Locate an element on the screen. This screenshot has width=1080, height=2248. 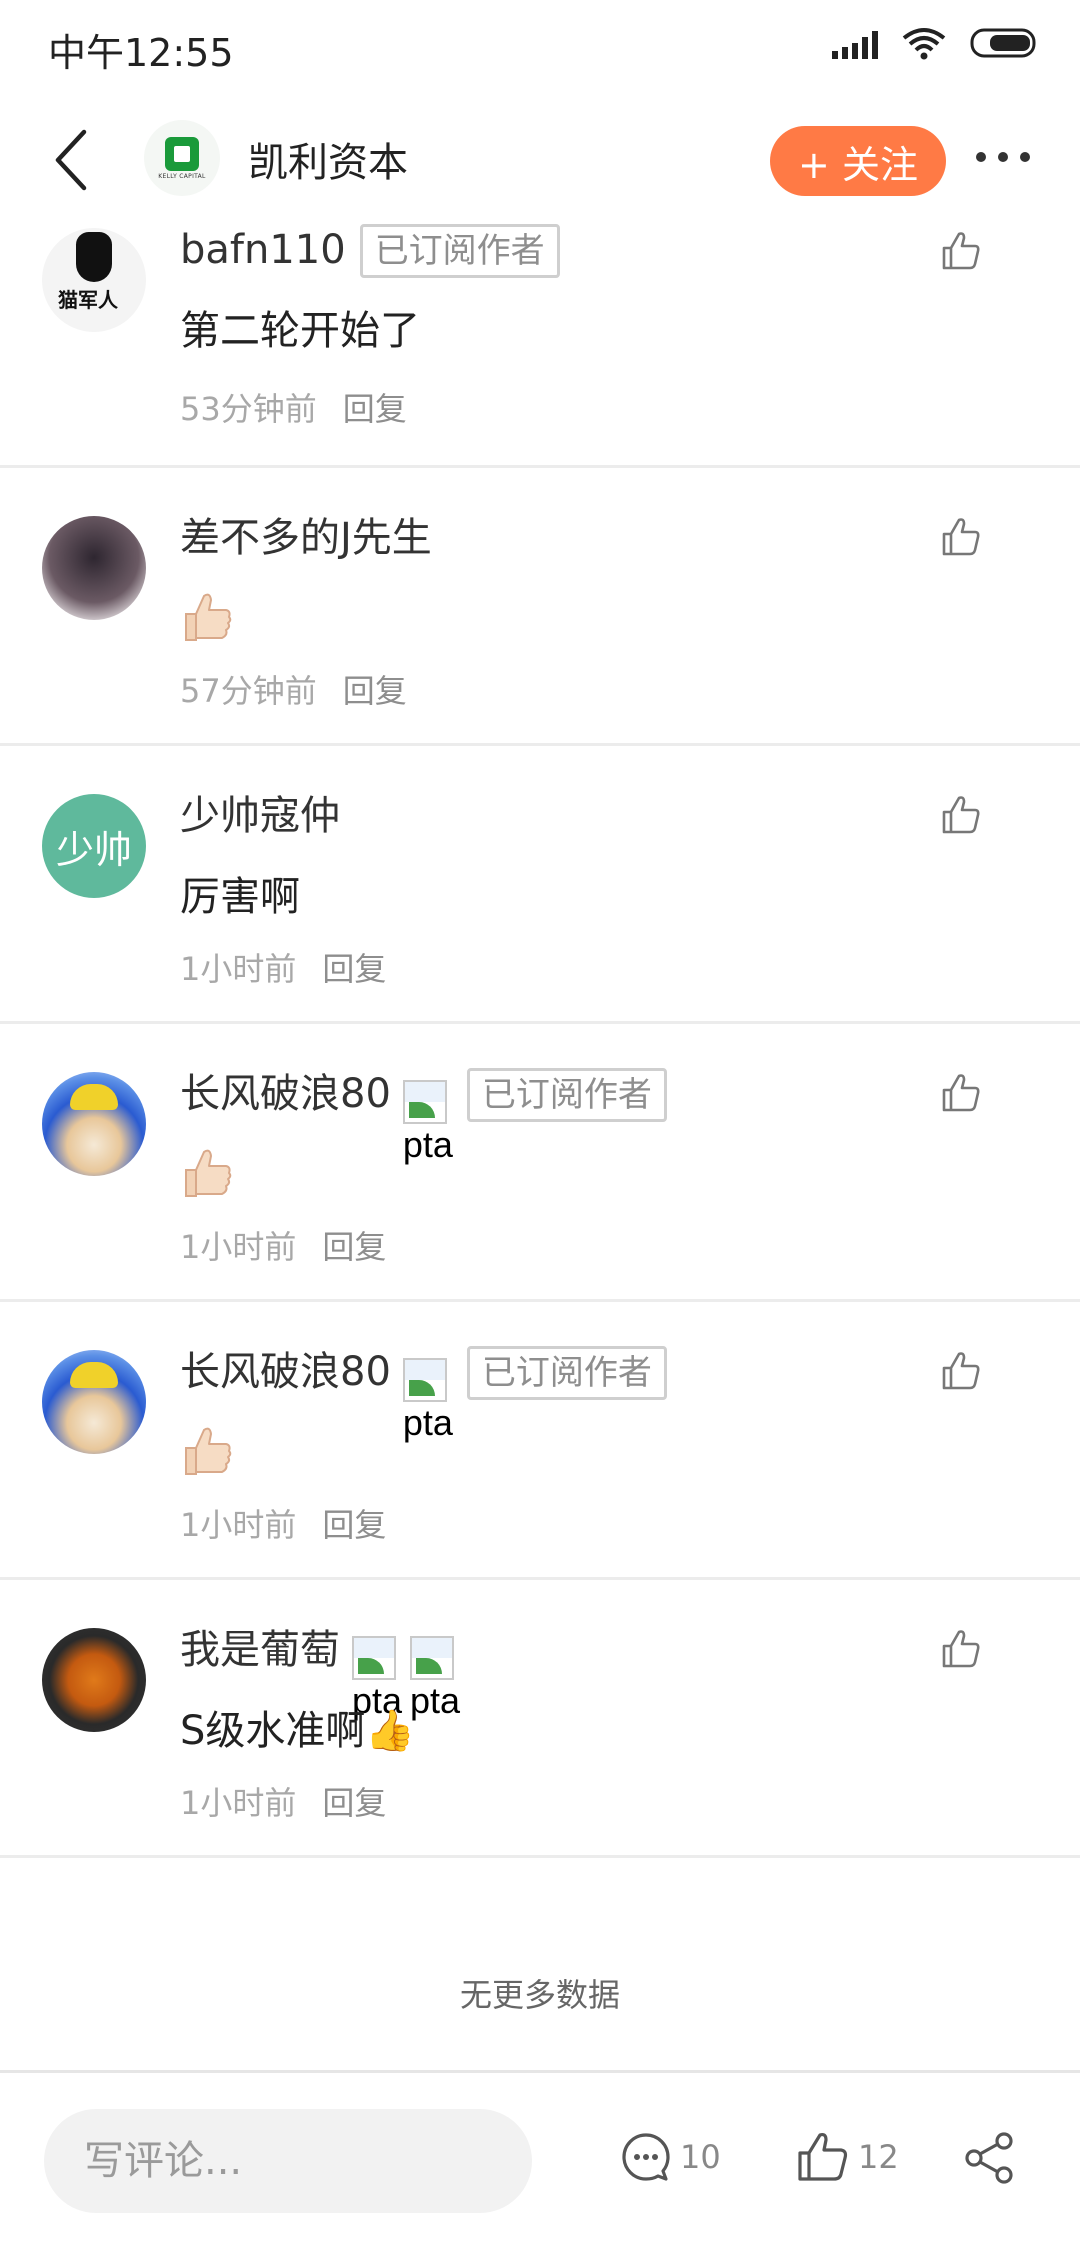
commenter-name: 少帅寇仲 is located at coordinates (260, 816).